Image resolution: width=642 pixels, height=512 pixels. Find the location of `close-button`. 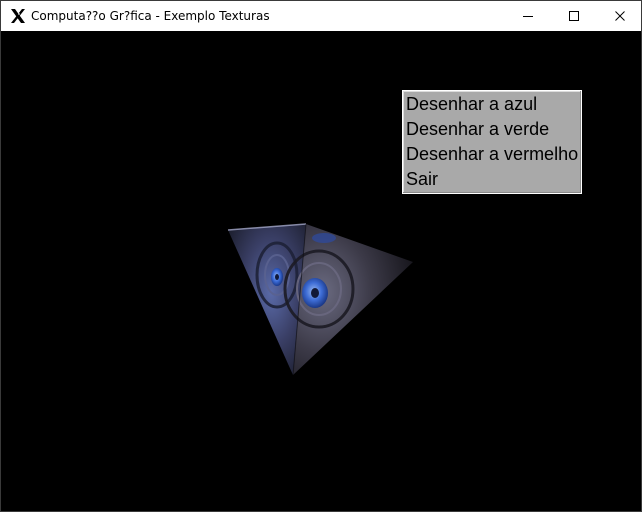

close-button is located at coordinates (619, 16).